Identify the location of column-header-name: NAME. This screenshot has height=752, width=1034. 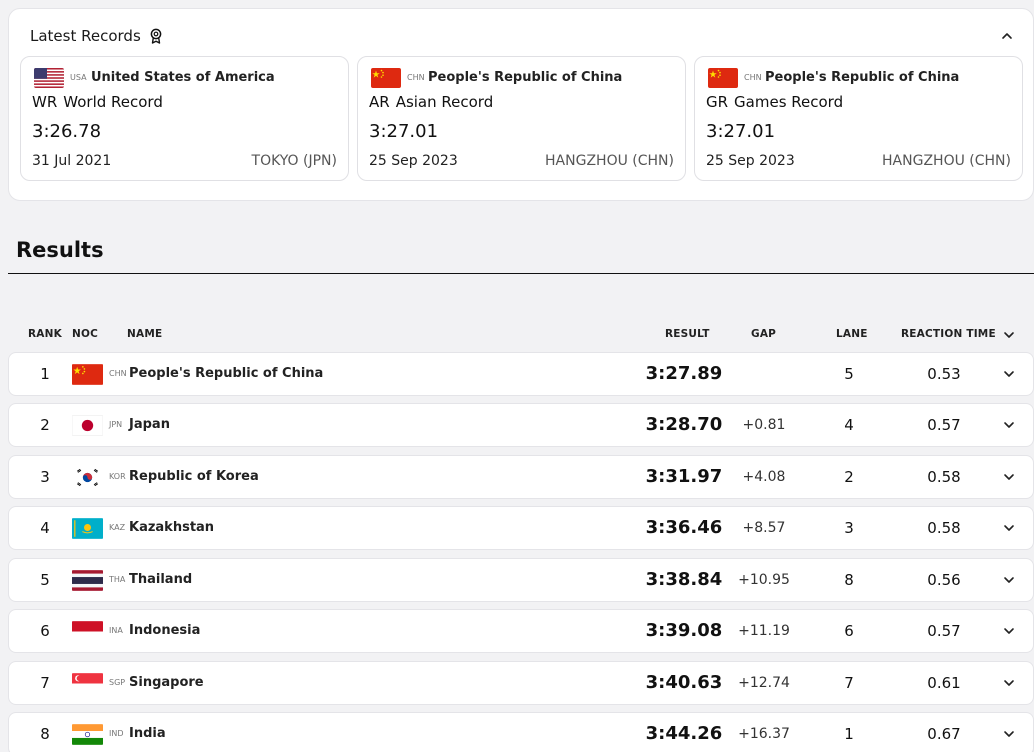
(145, 334).